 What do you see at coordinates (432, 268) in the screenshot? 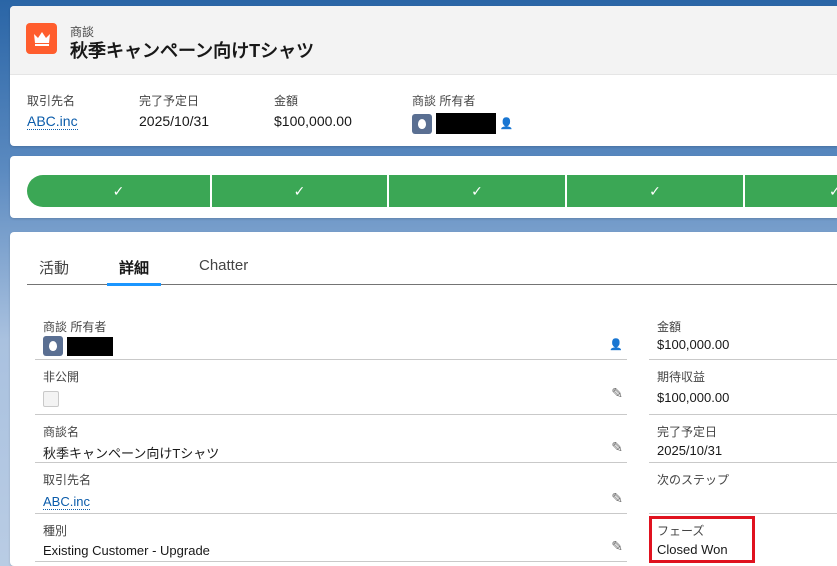
I see `tab-bar: 活動 詳細 Chatter` at bounding box center [432, 268].